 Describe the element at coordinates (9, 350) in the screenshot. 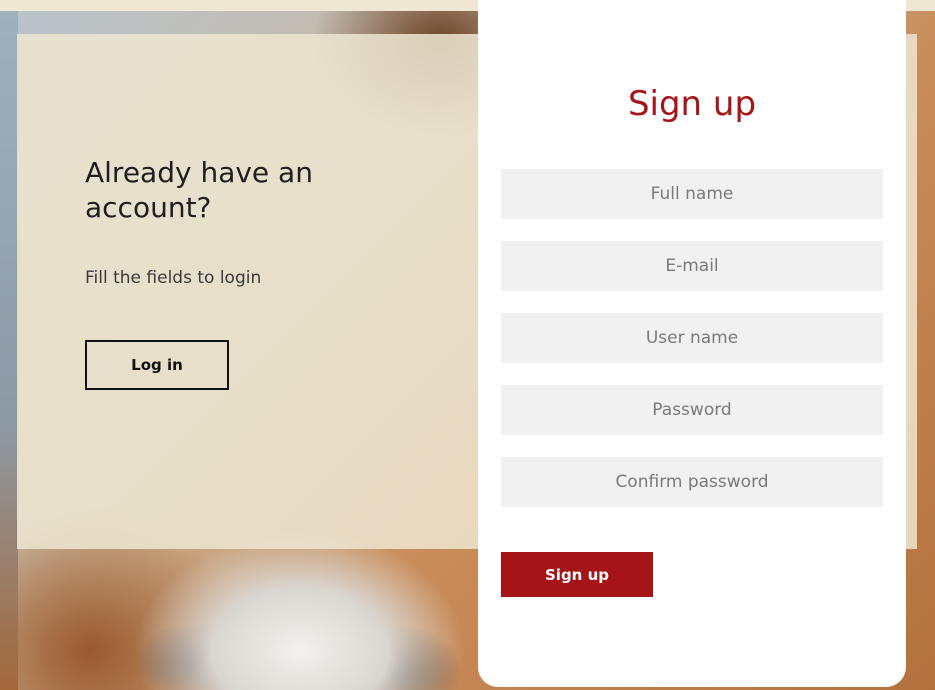

I see `background-photo-edge` at that location.